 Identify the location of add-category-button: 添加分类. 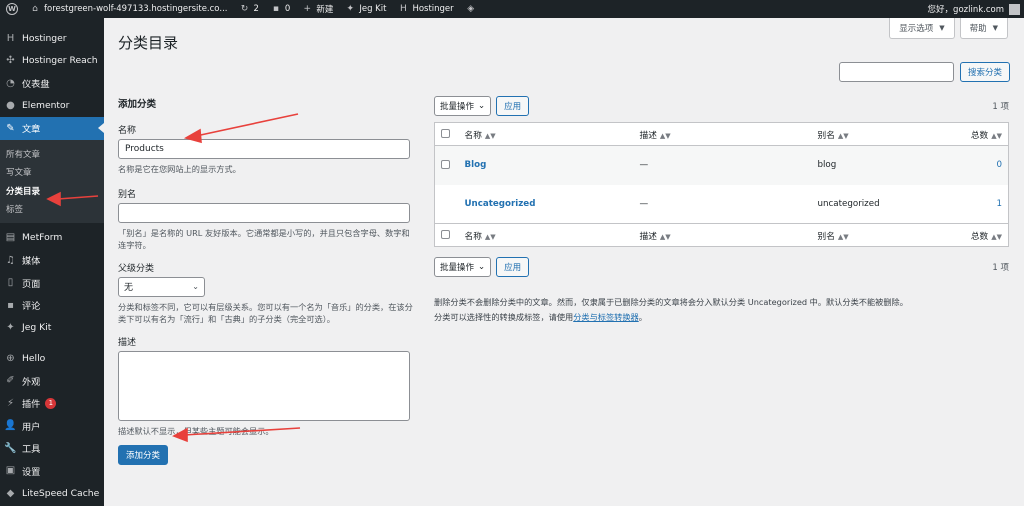
(143, 455).